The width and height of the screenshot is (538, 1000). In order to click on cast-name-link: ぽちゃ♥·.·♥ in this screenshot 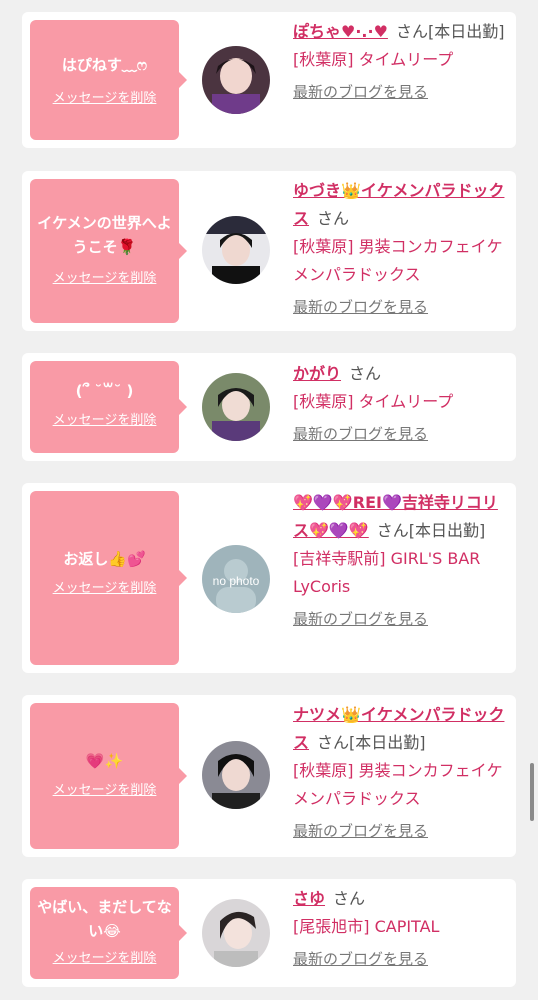, I will do `click(340, 31)`.